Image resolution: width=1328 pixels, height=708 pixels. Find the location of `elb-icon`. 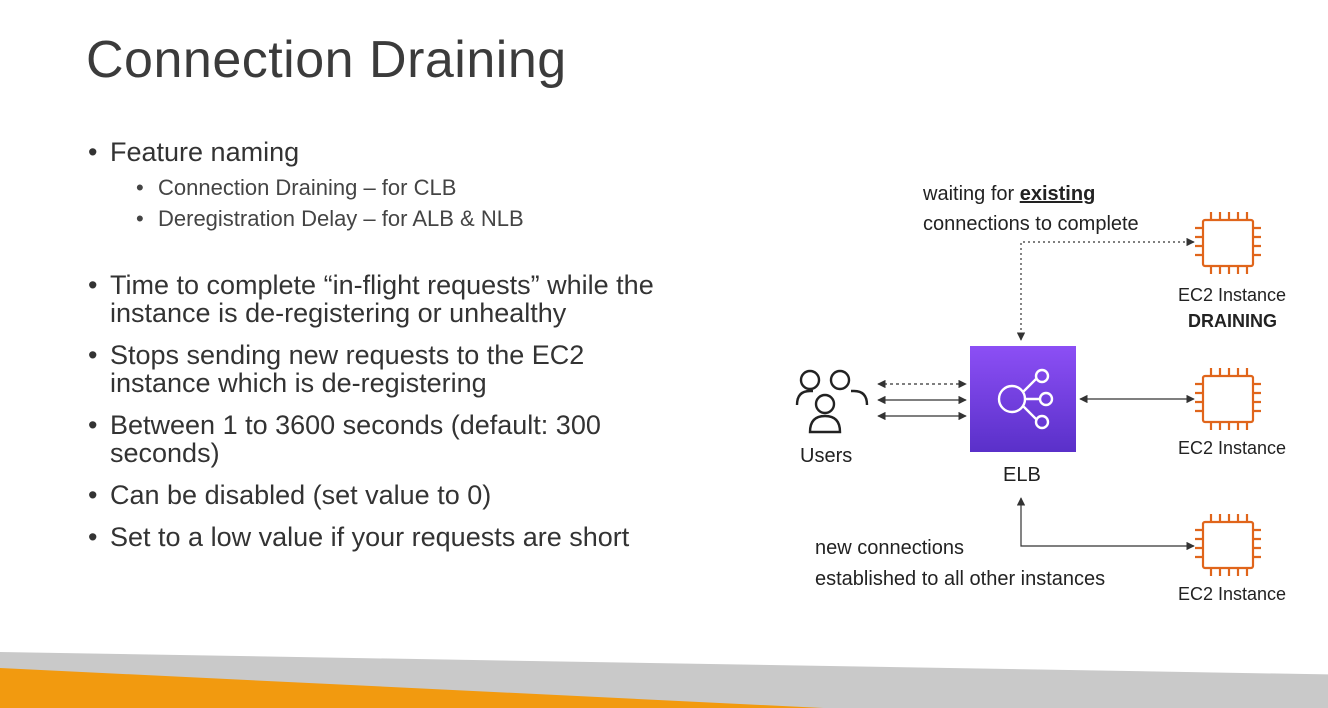

elb-icon is located at coordinates (1023, 399).